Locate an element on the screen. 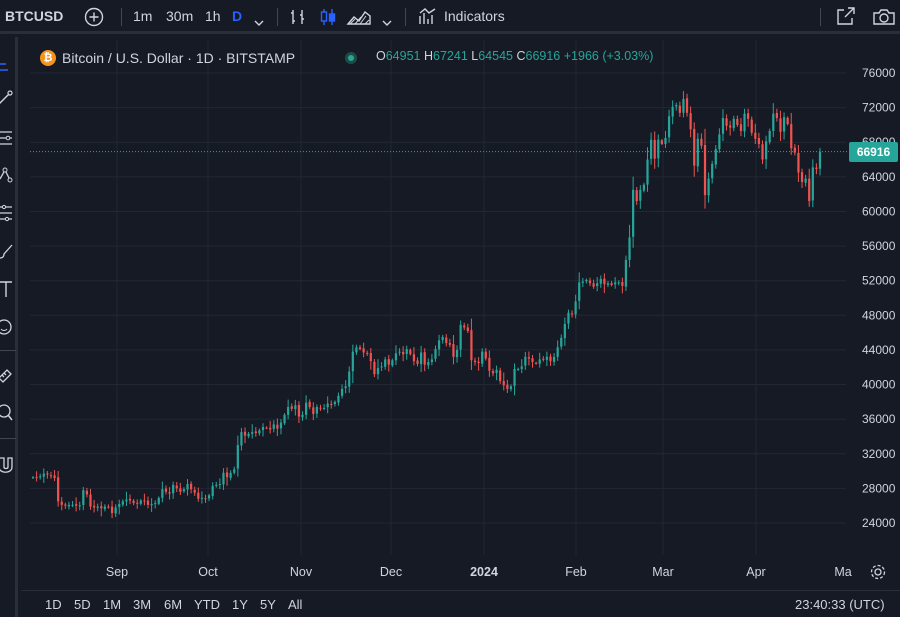 This screenshot has height=617, width=900. indicators-icon is located at coordinates (428, 16).